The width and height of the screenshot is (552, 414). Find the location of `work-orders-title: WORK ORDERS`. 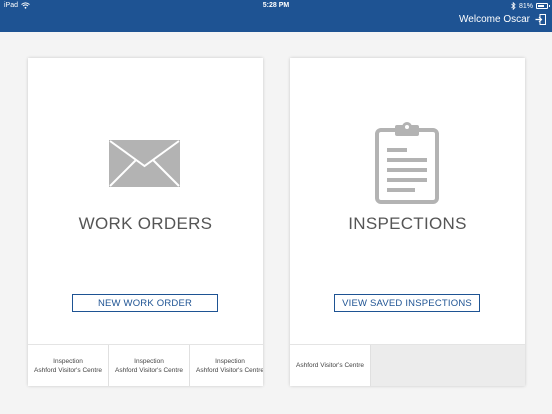

work-orders-title: WORK ORDERS is located at coordinates (145, 223).